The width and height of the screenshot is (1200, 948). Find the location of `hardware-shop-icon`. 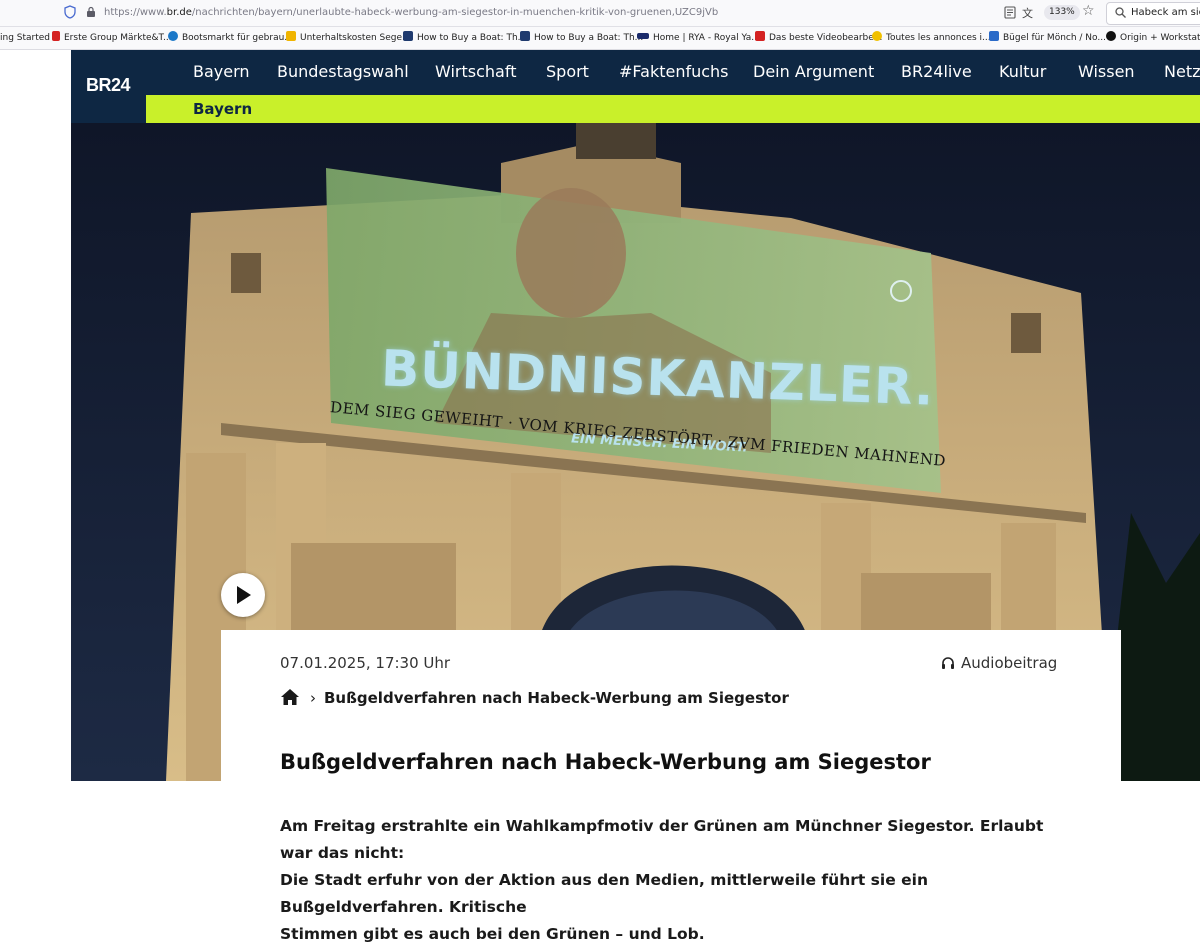

hardware-shop-icon is located at coordinates (994, 36).